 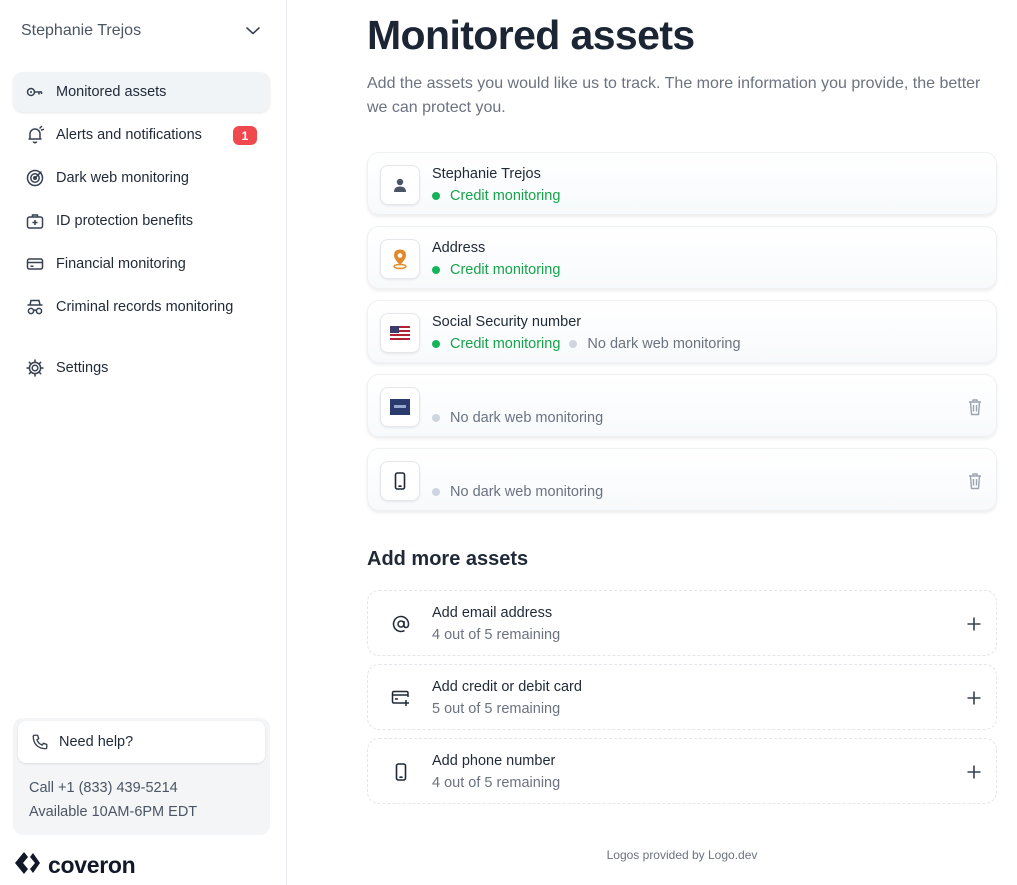 What do you see at coordinates (531, 35) in the screenshot?
I see `page-title: Monitored assets` at bounding box center [531, 35].